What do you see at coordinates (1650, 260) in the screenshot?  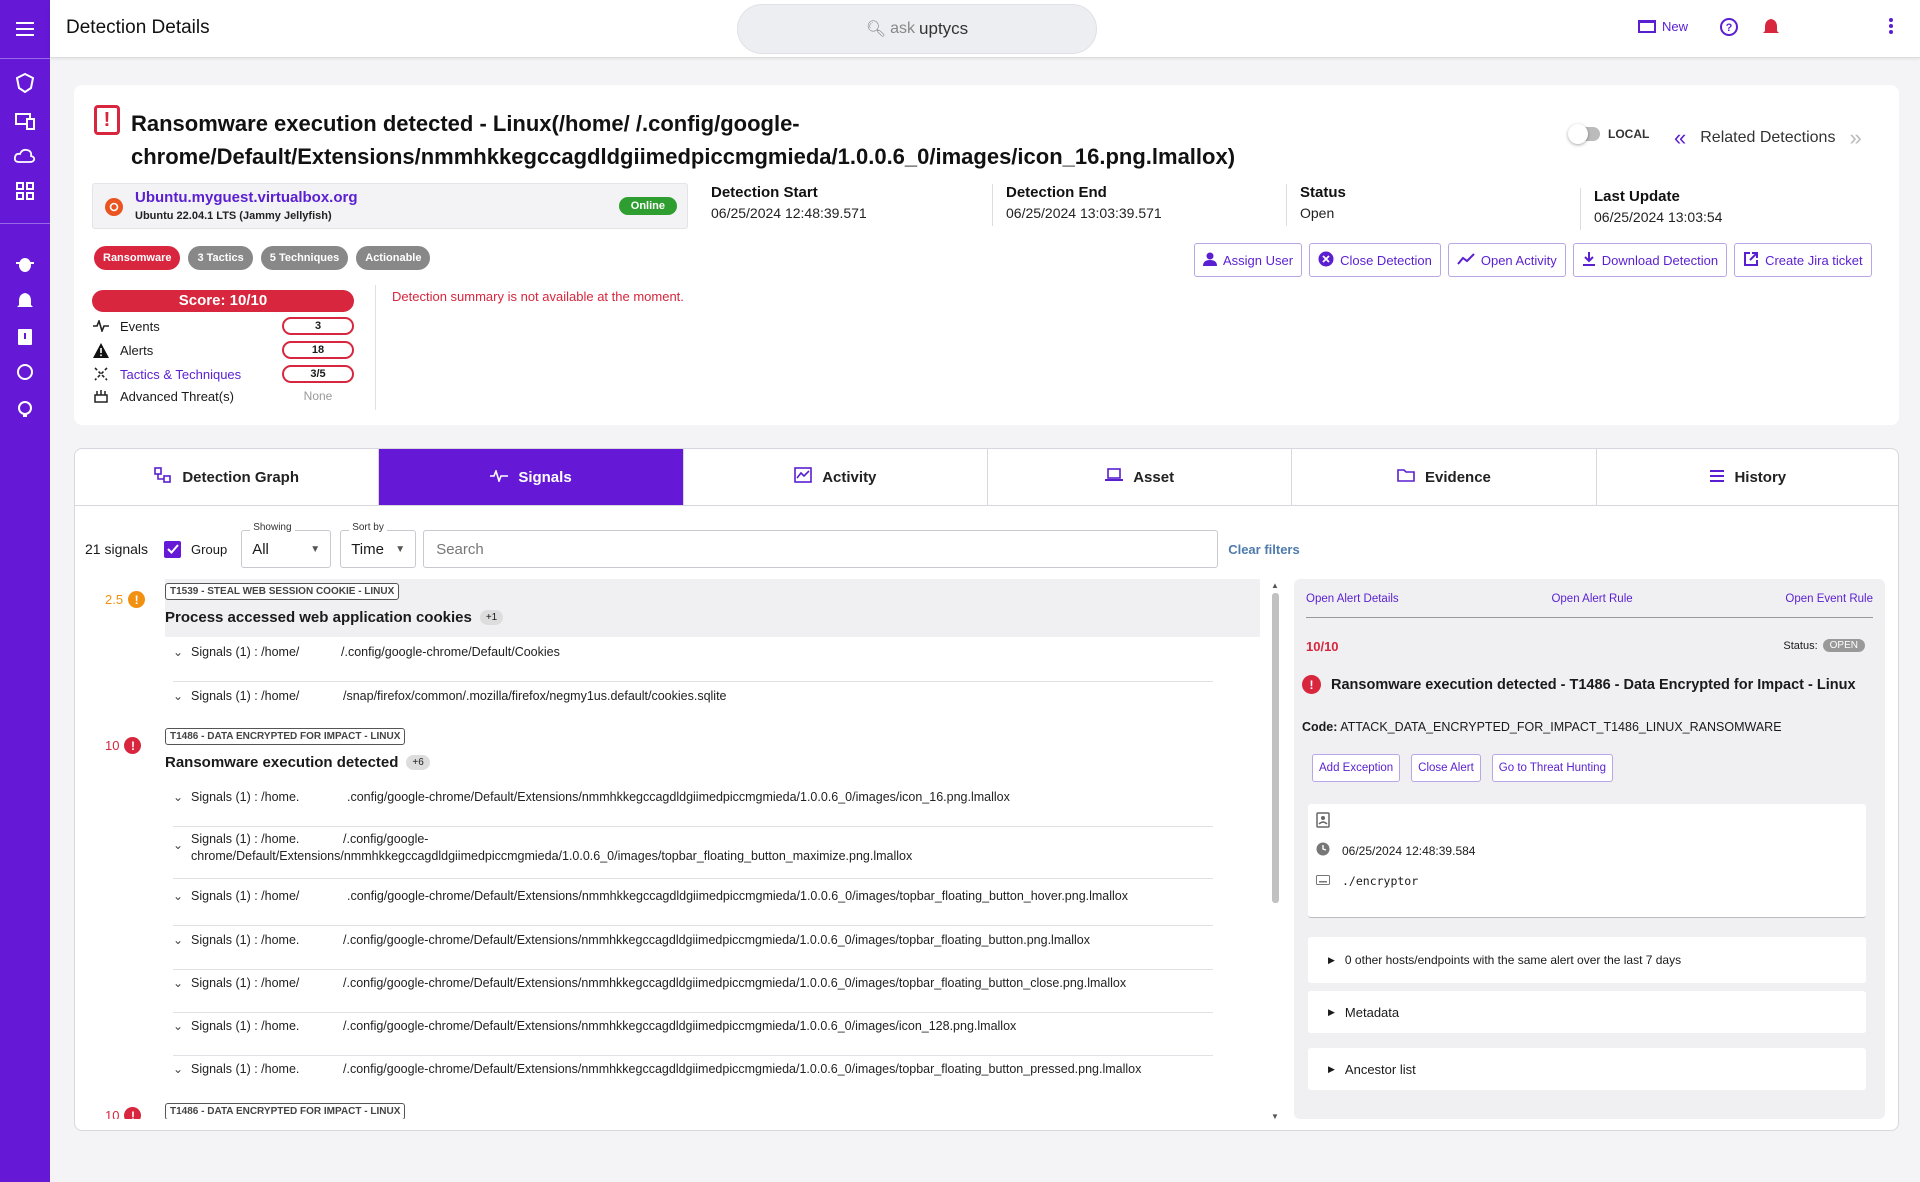 I see `download-detection-button: Download Detection` at bounding box center [1650, 260].